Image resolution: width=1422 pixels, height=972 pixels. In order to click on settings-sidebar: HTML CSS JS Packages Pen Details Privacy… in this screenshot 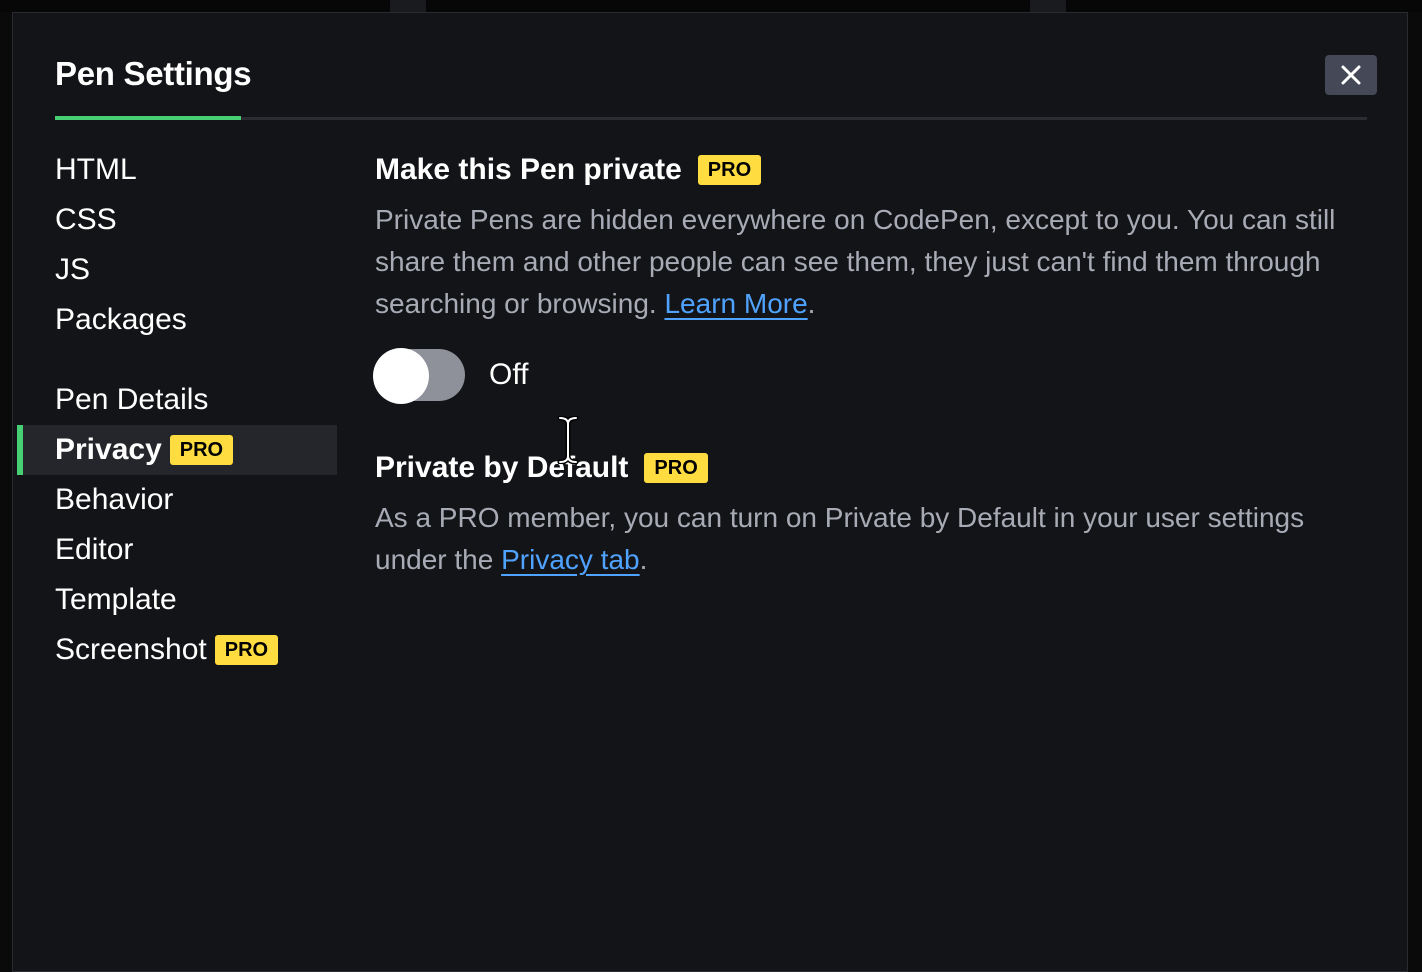, I will do `click(177, 410)`.